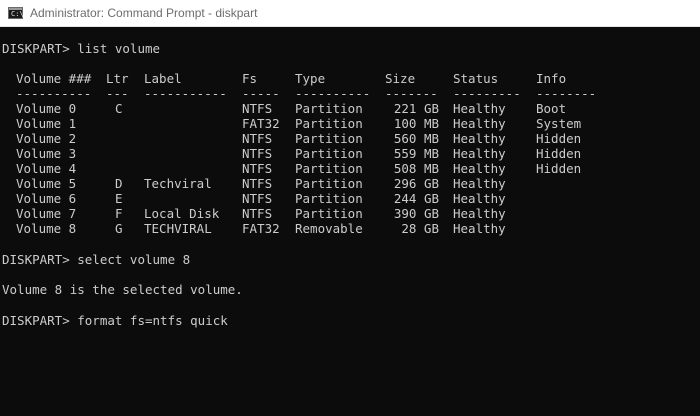 The width and height of the screenshot is (700, 416). What do you see at coordinates (115, 320) in the screenshot?
I see `command-line-format: DISKPART> format fs=ntfs quick` at bounding box center [115, 320].